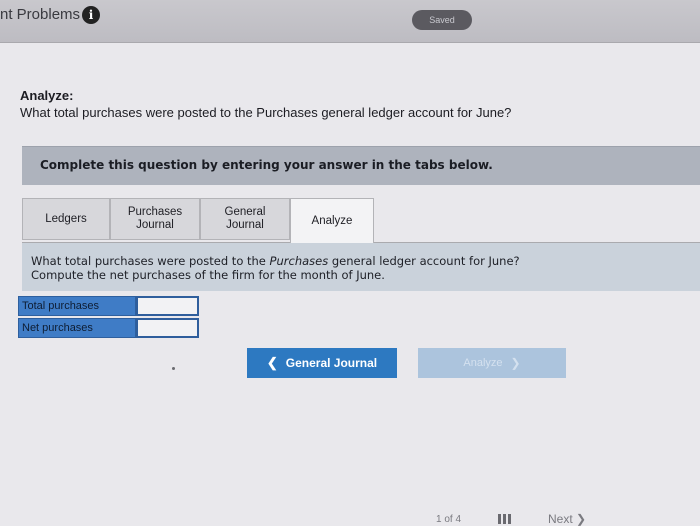  What do you see at coordinates (47, 95) in the screenshot?
I see `analyze-heading: Analyze:` at bounding box center [47, 95].